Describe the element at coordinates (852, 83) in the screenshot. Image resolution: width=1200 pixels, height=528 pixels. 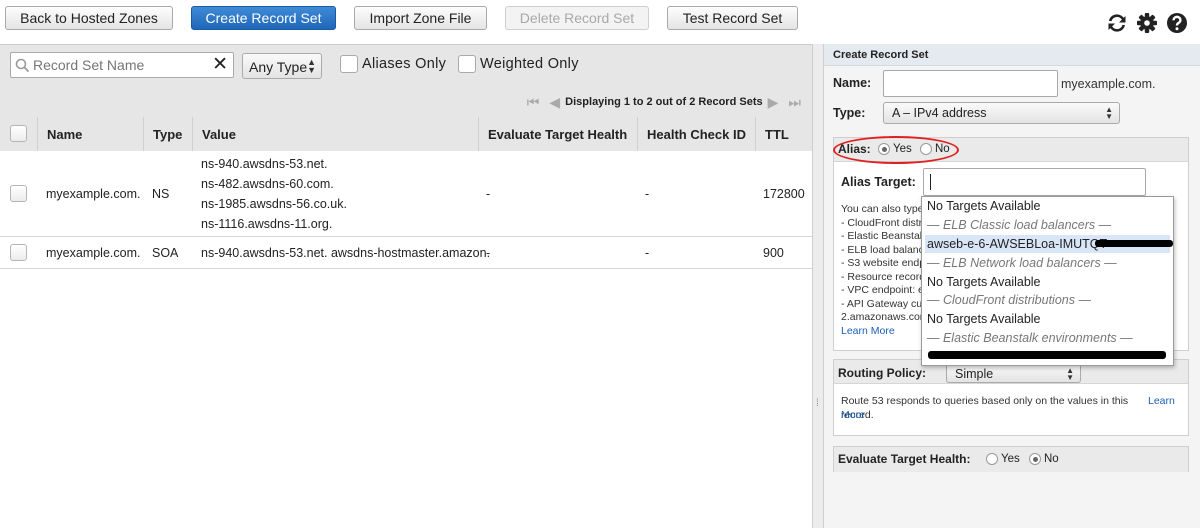
I see `name-label: Name:` at that location.